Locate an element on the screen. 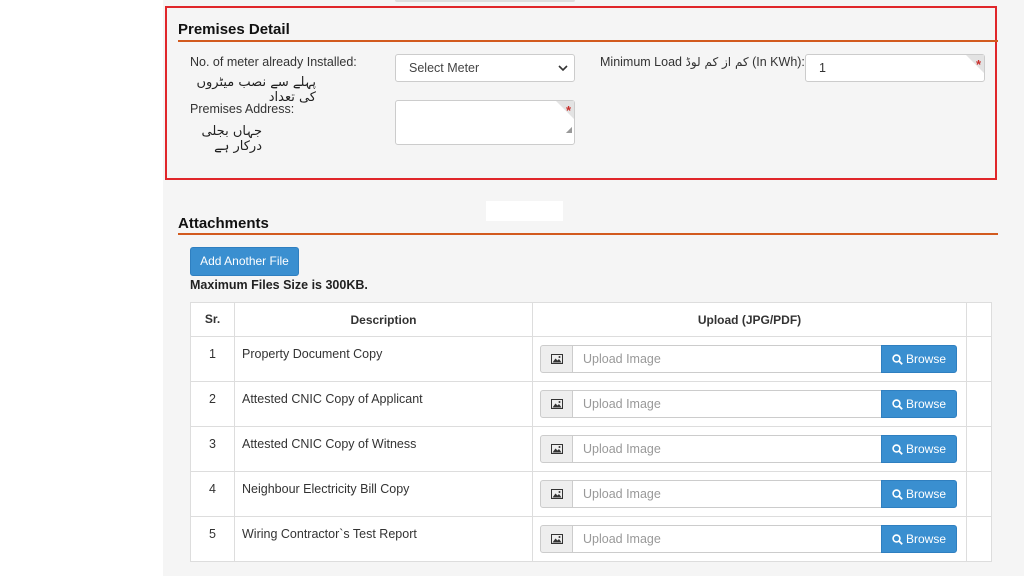 The height and width of the screenshot is (576, 1024). meter-count-label: No. of meter already Installed: is located at coordinates (273, 62).